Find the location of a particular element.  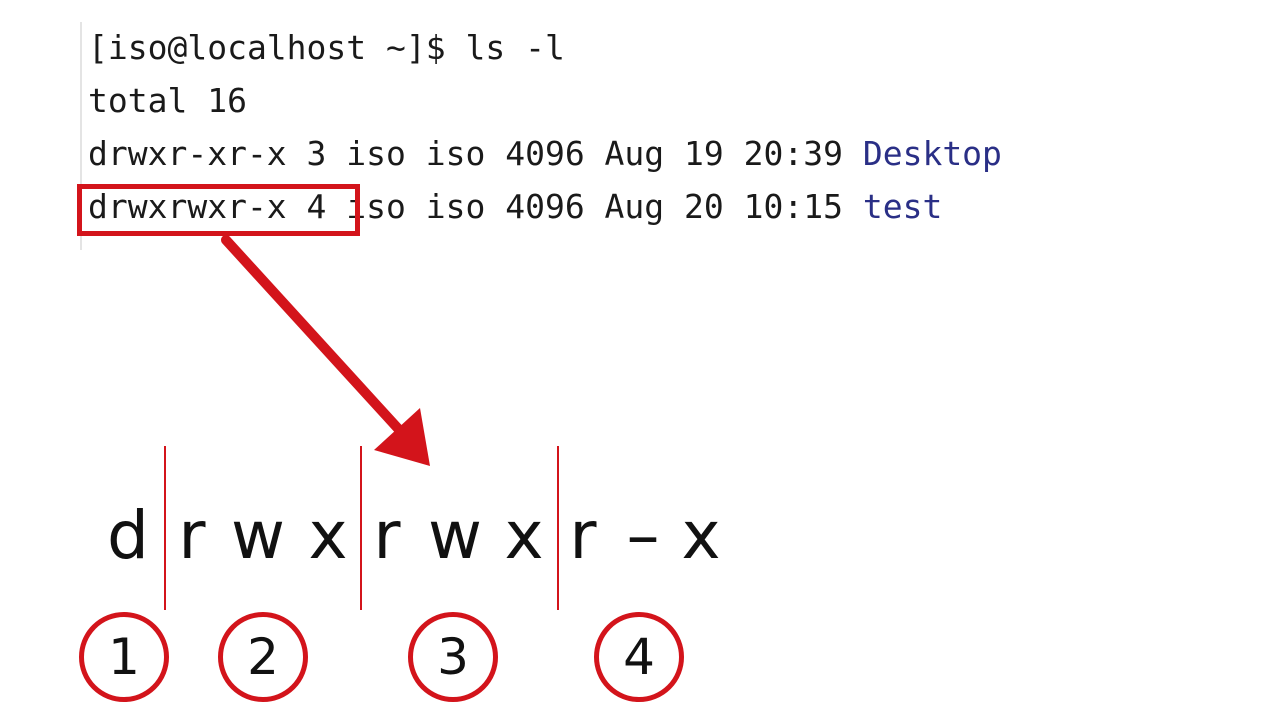

permission-highlight-box is located at coordinates (218, 210).